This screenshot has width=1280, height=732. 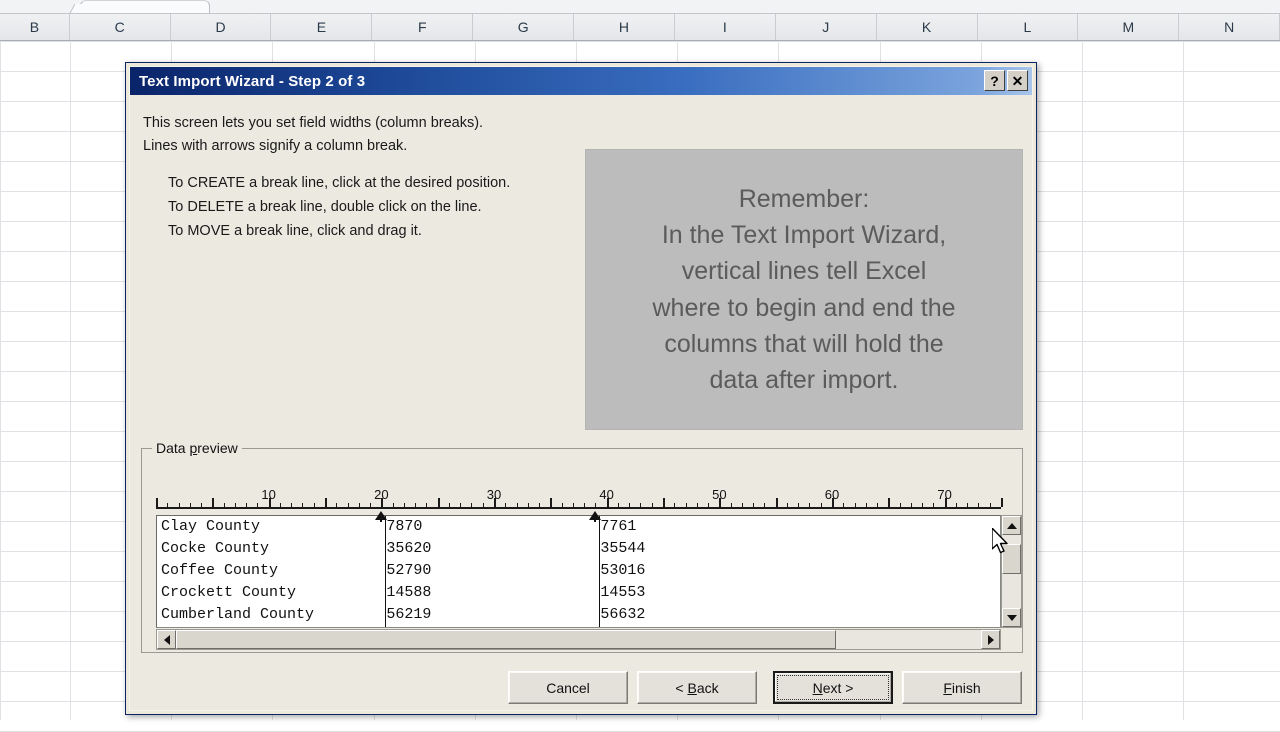 What do you see at coordinates (219, 570) in the screenshot?
I see `preview-cell-county: Coffee County` at bounding box center [219, 570].